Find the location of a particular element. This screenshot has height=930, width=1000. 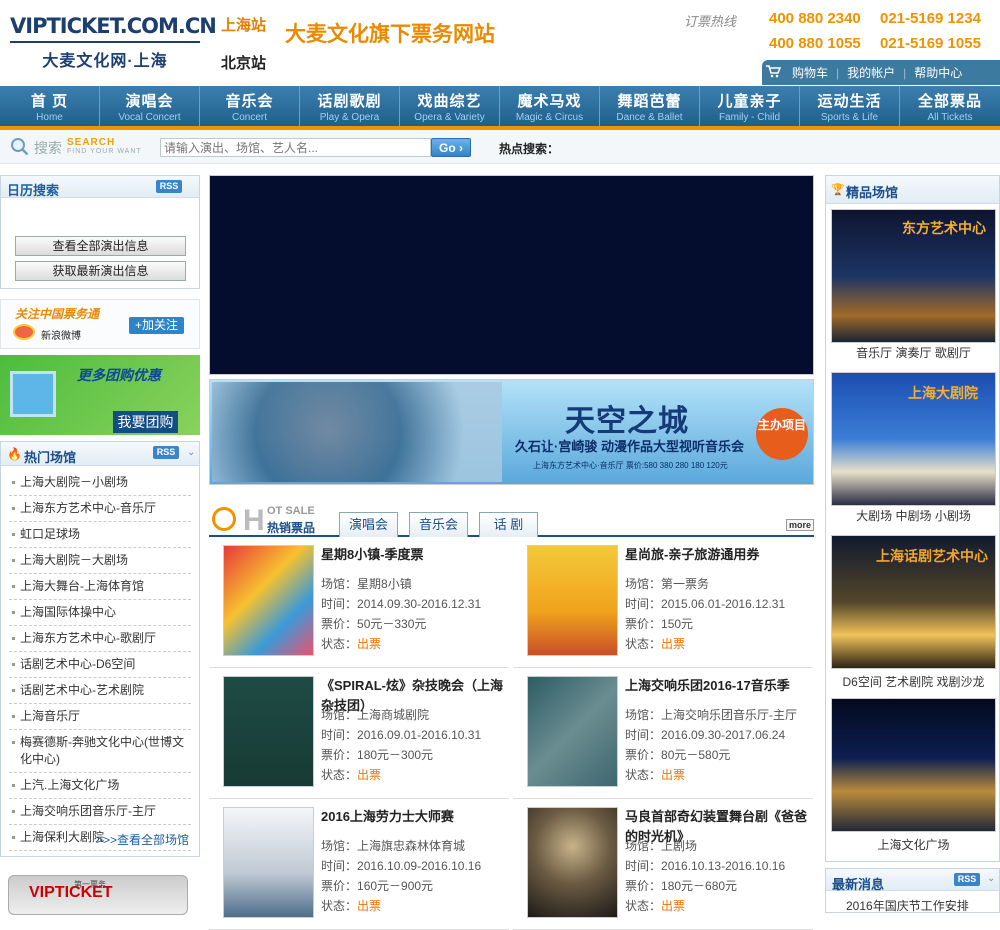

gift-box-icon is located at coordinates (33, 394).